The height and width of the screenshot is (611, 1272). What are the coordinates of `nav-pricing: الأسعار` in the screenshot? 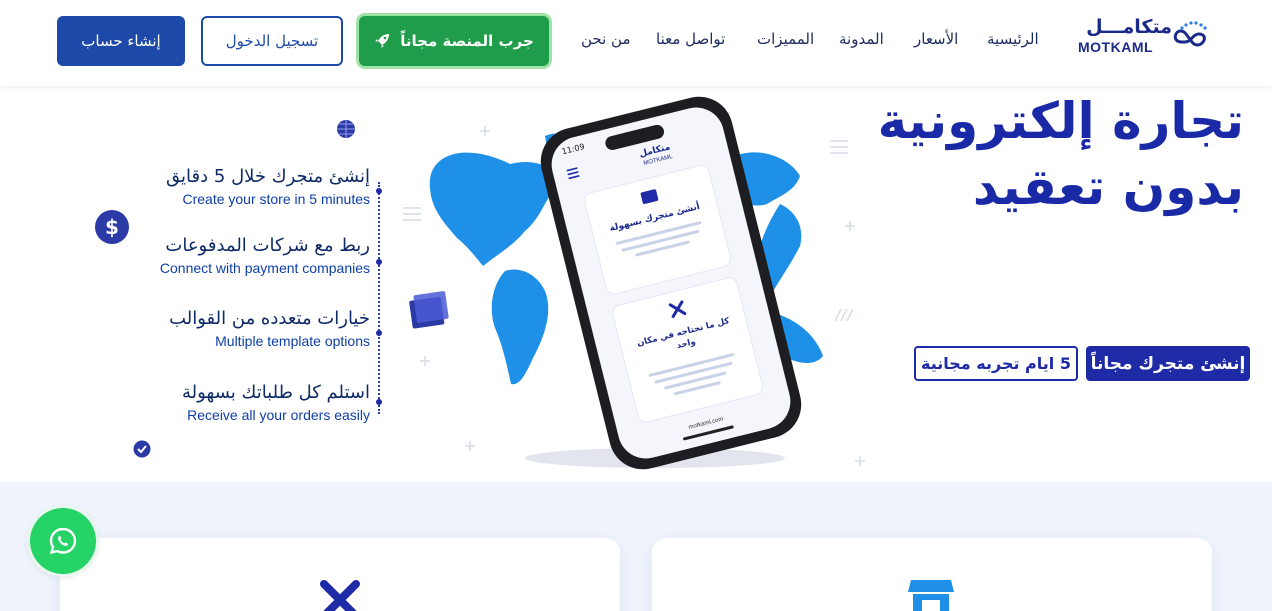 It's located at (936, 39).